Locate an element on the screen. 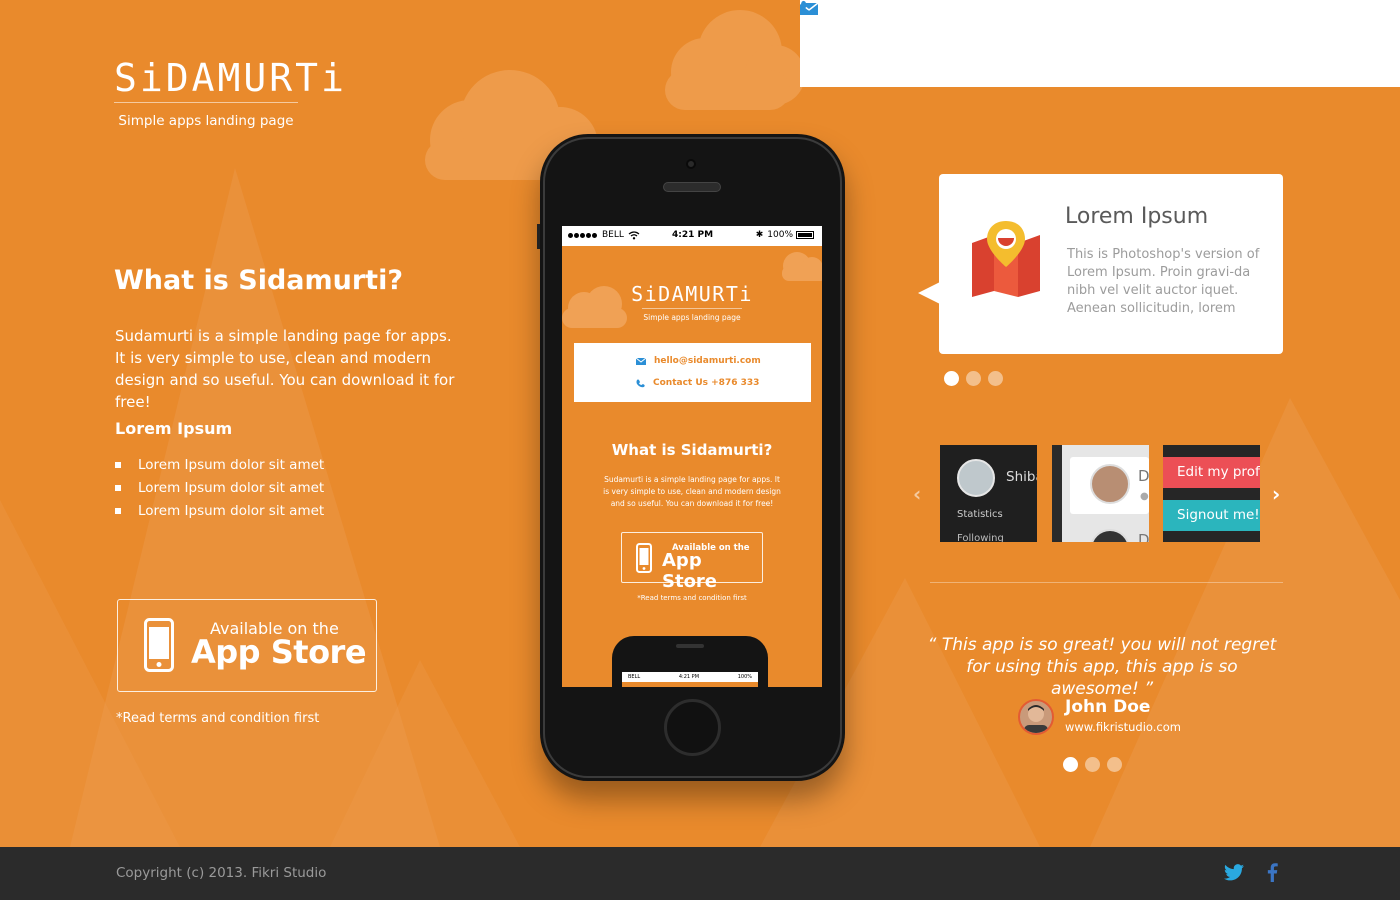  mobile-heading: What is Sidamurti? is located at coordinates (692, 450).